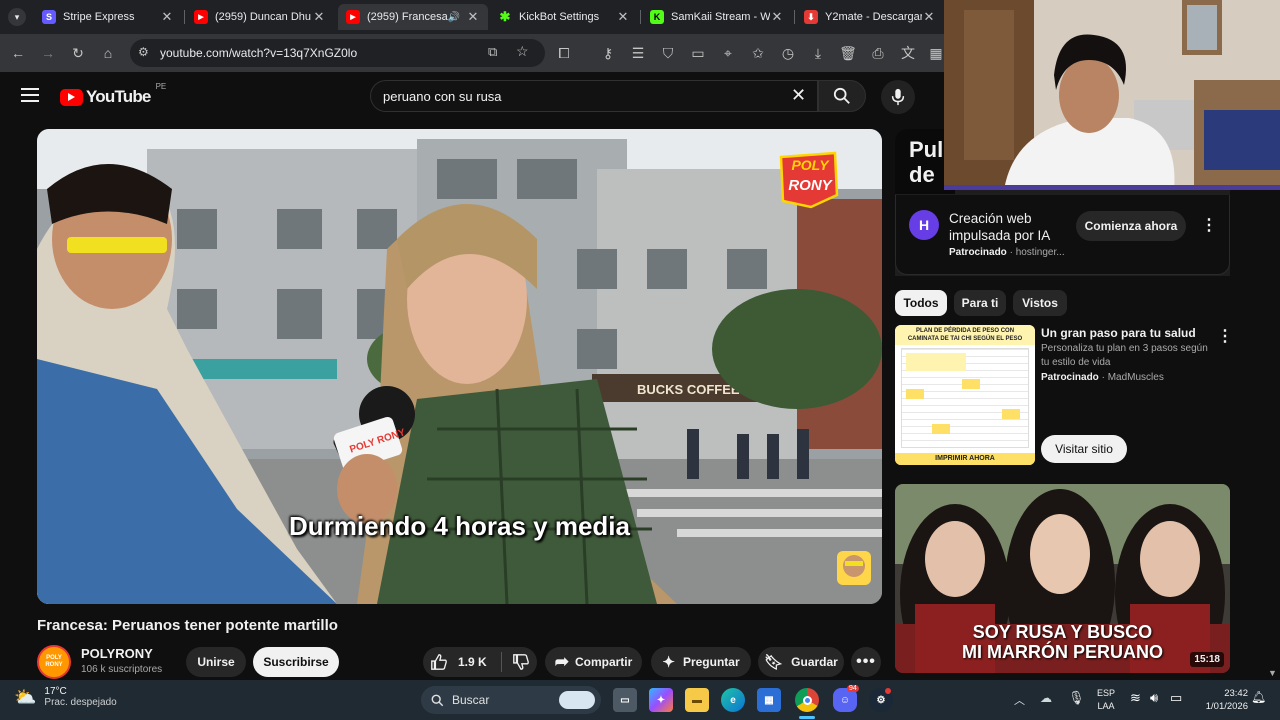 The height and width of the screenshot is (720, 1280). Describe the element at coordinates (698, 53) in the screenshot. I see `payment-card-icon: ▭` at that location.